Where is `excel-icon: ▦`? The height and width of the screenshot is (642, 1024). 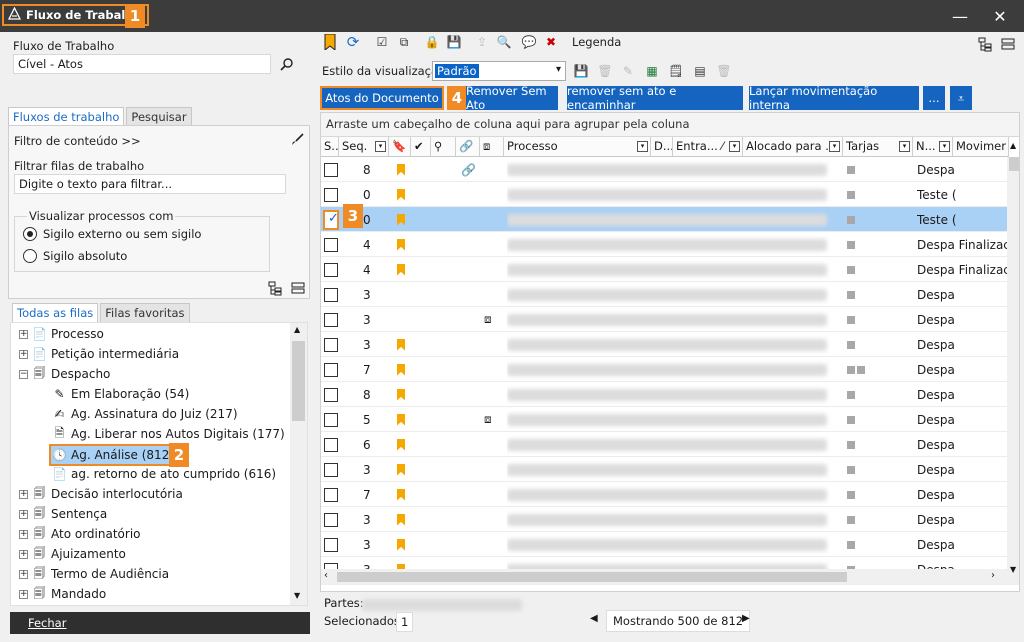 excel-icon: ▦ is located at coordinates (652, 71).